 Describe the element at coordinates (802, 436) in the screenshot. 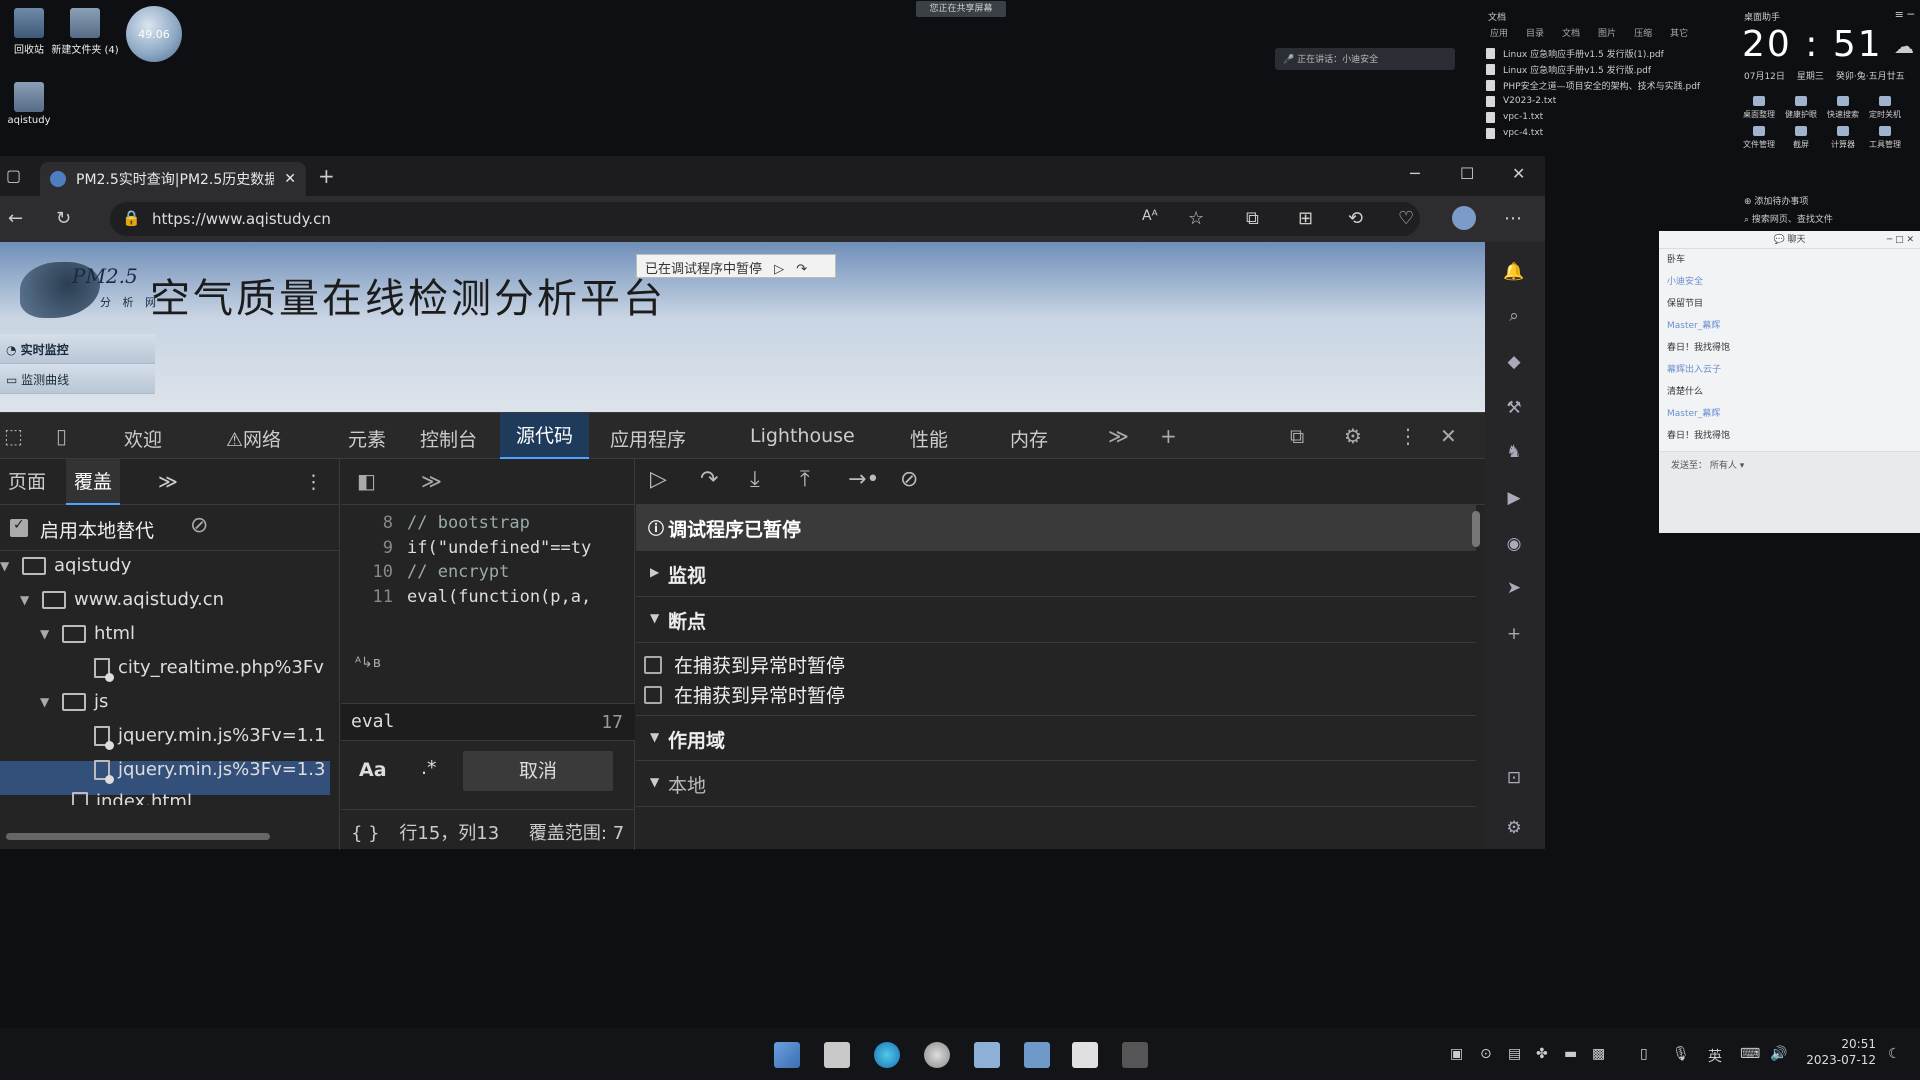

I see `tab-lighthouse: Lighthouse` at that location.